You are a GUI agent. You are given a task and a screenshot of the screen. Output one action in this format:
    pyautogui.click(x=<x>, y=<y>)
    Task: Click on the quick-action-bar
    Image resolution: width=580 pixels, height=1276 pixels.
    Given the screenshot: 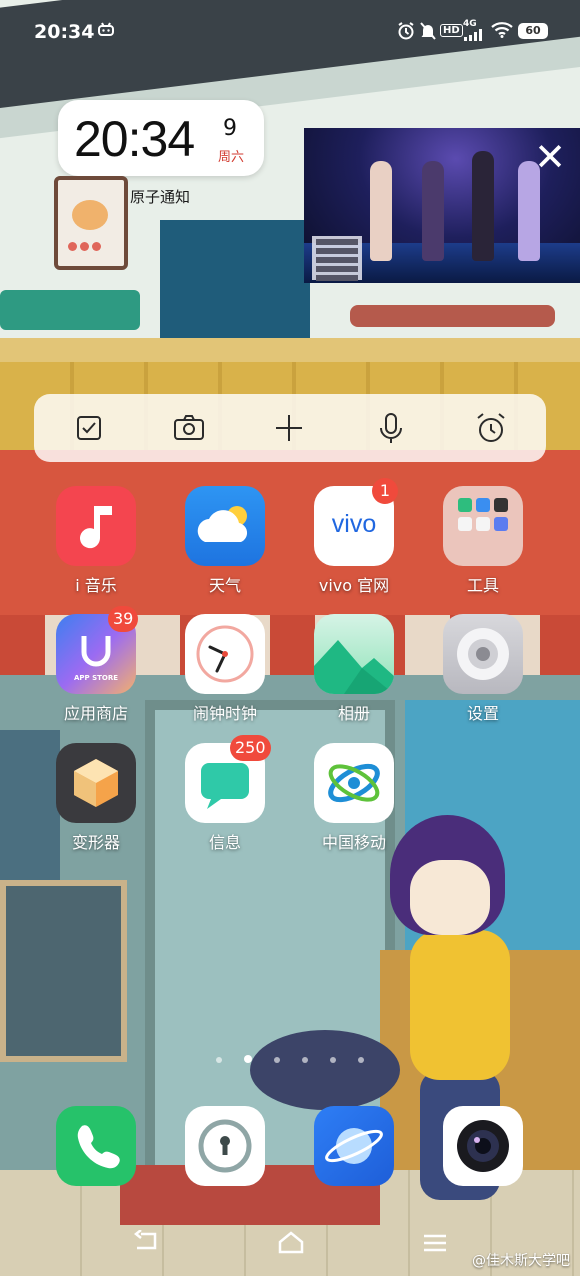 What is the action you would take?
    pyautogui.click(x=290, y=428)
    